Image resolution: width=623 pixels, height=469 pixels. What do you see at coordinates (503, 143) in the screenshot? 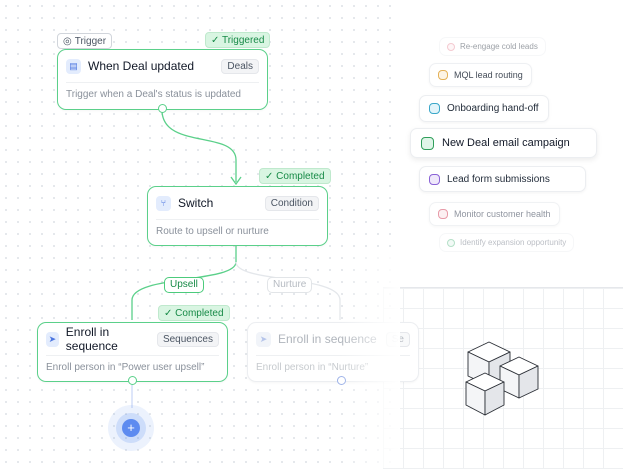
I see `campaign-item-active: New Deal email campaign` at bounding box center [503, 143].